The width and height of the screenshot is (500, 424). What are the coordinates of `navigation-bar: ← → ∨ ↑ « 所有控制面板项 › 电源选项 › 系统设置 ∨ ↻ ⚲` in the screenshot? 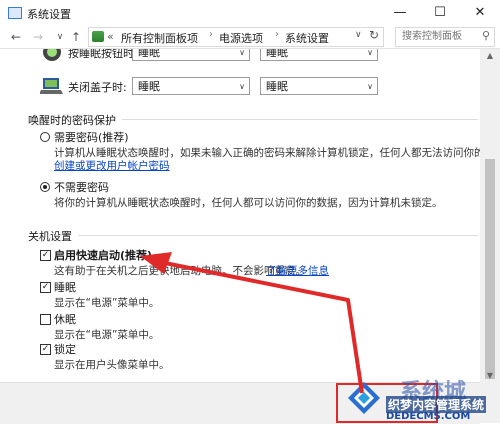 It's located at (250, 37).